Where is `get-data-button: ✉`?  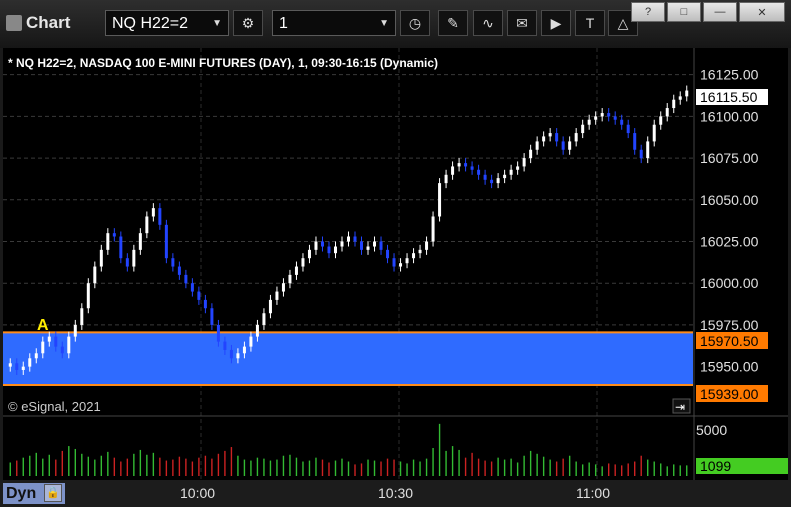
get-data-button: ✉ is located at coordinates (522, 23).